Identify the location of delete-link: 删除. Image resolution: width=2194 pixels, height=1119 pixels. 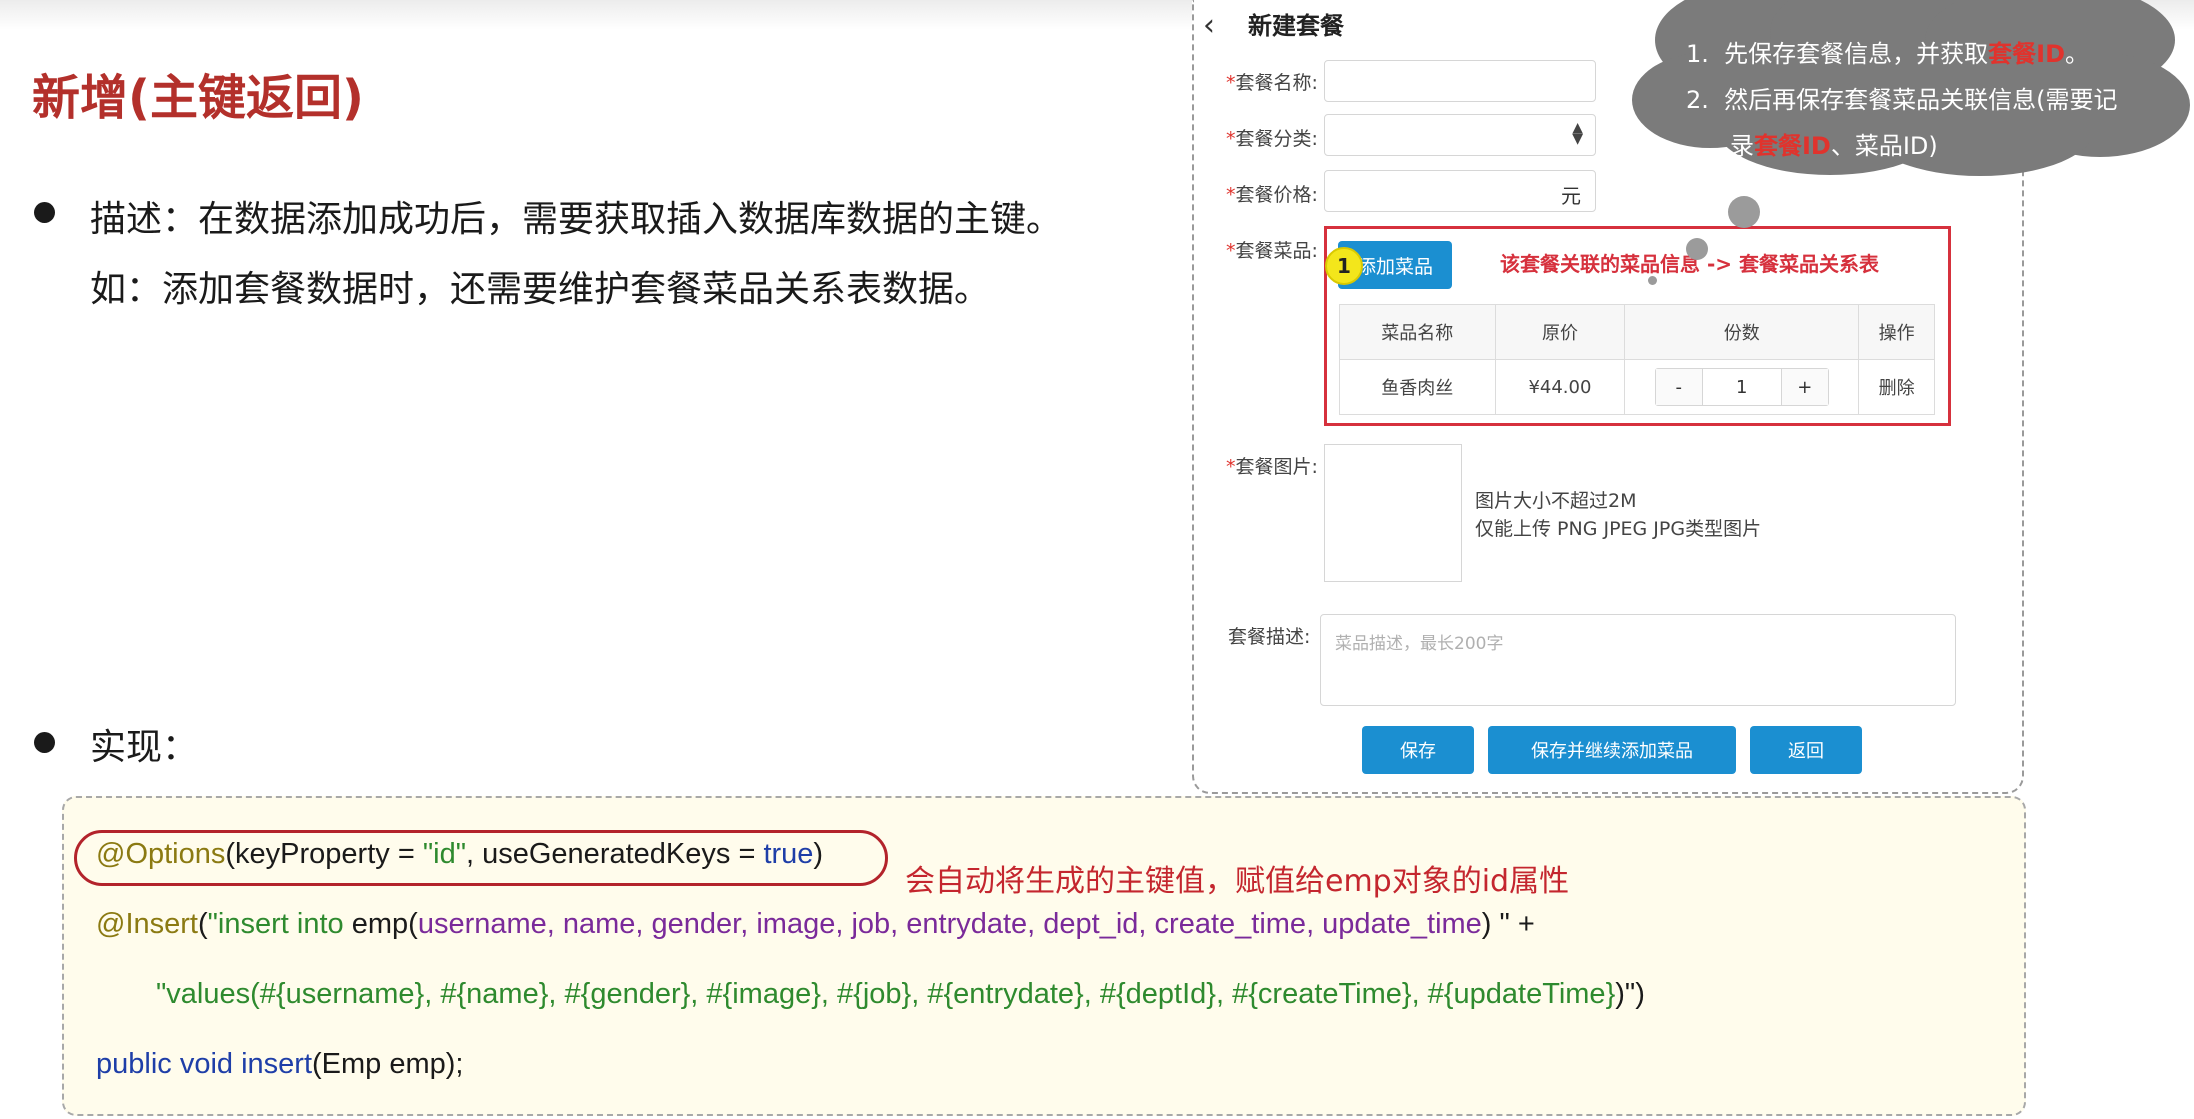
(1896, 387).